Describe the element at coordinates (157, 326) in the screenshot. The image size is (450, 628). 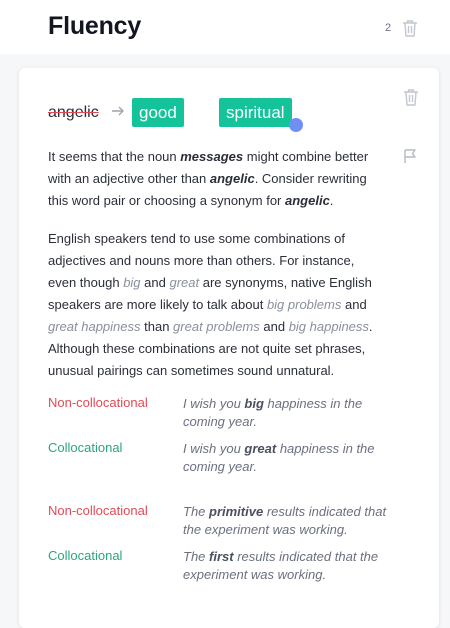
I see `text-segment: than` at that location.